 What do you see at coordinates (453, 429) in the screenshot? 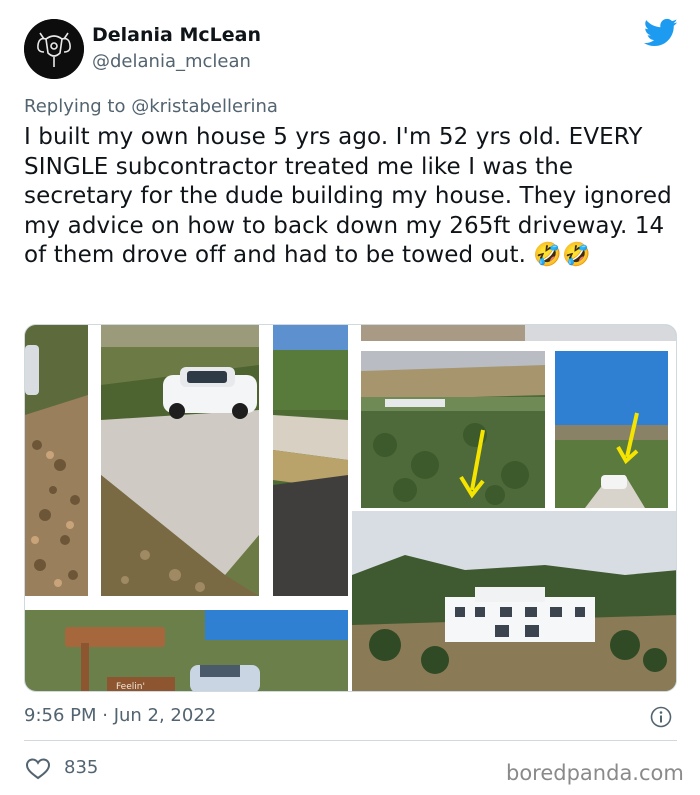
I see `photo-hillside-arrow` at bounding box center [453, 429].